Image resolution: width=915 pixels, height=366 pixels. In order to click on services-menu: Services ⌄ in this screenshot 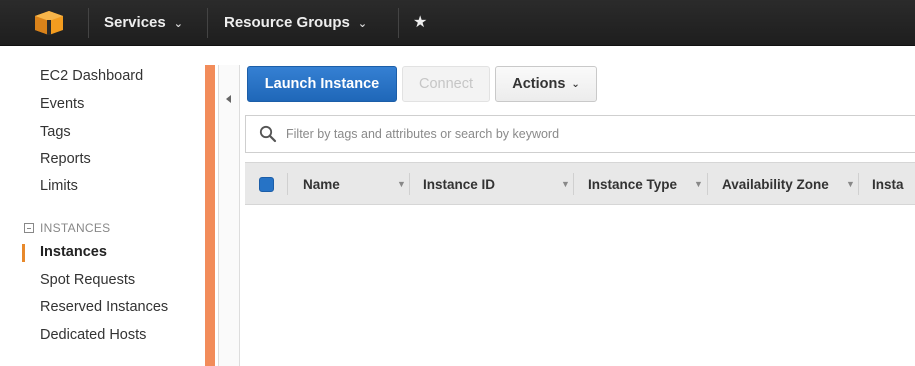, I will do `click(143, 22)`.